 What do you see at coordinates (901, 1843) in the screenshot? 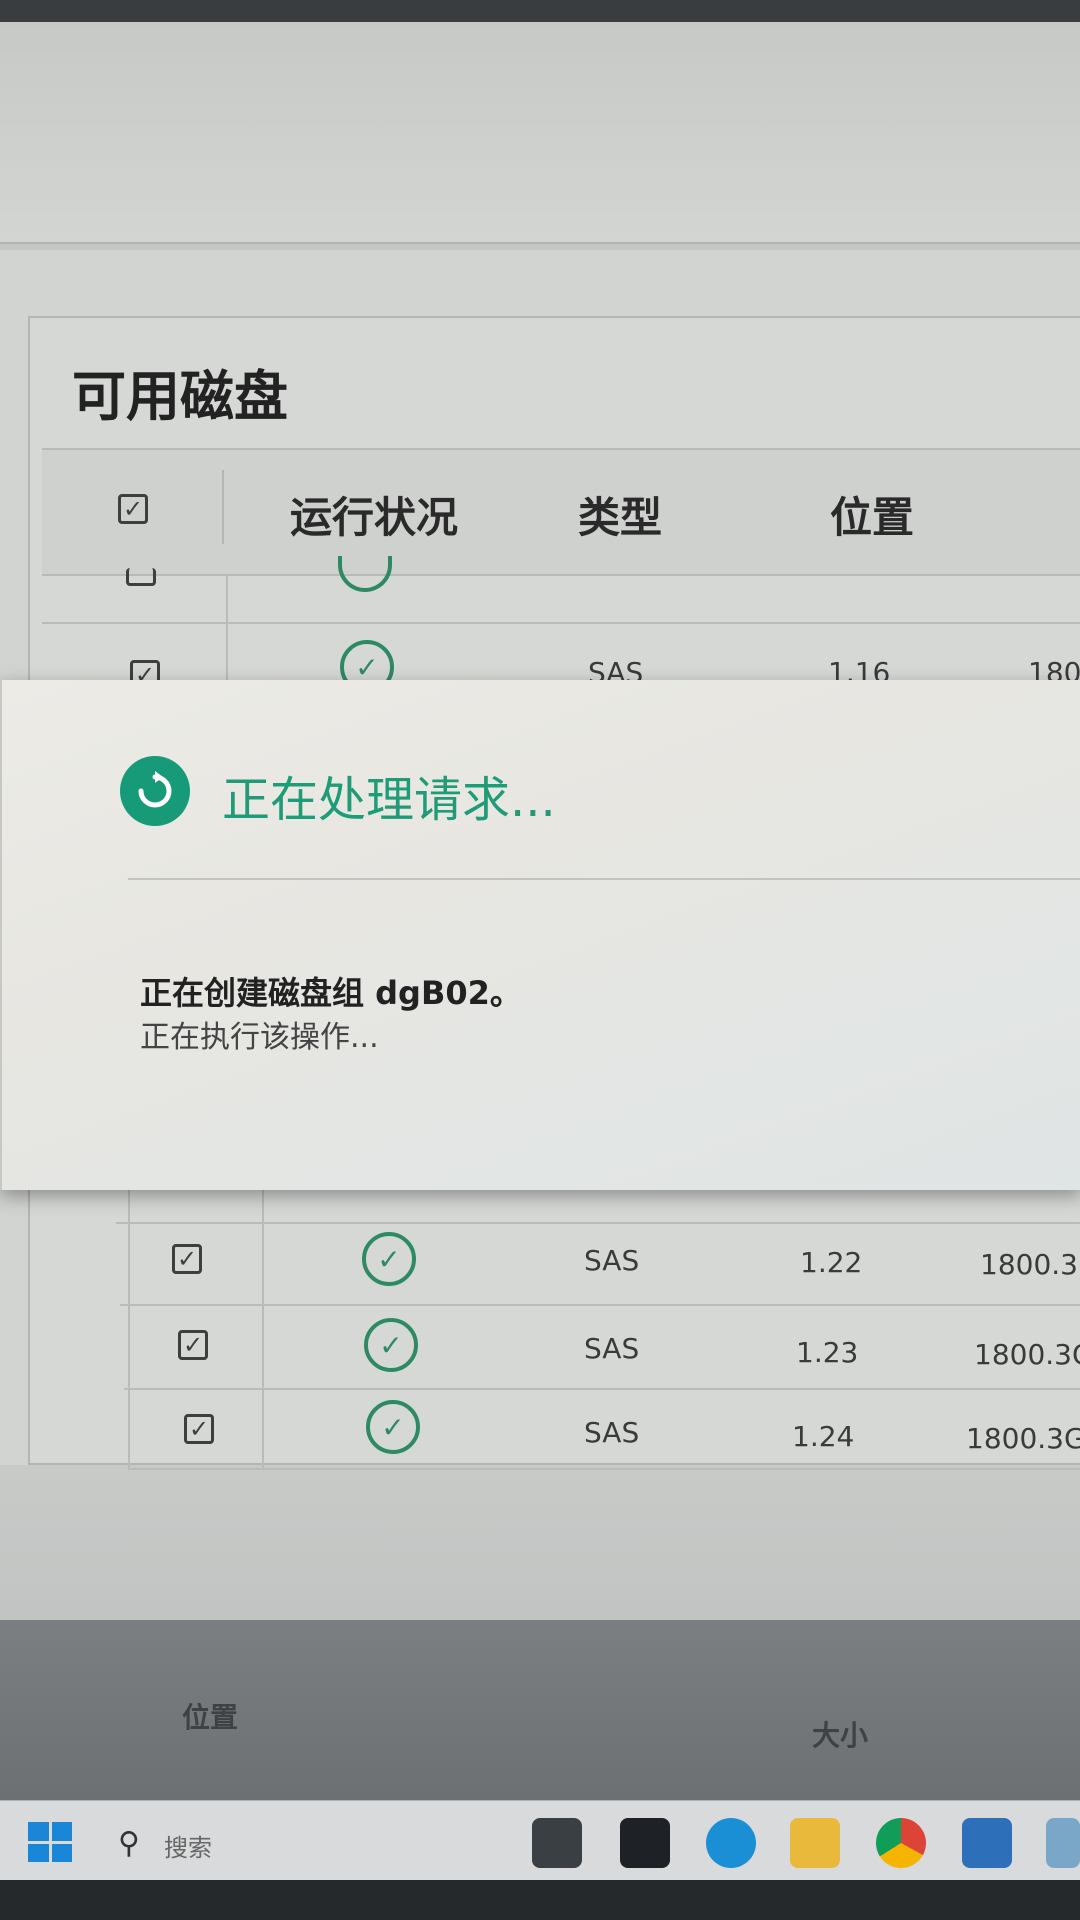
I see `chrome-browser-icon` at bounding box center [901, 1843].